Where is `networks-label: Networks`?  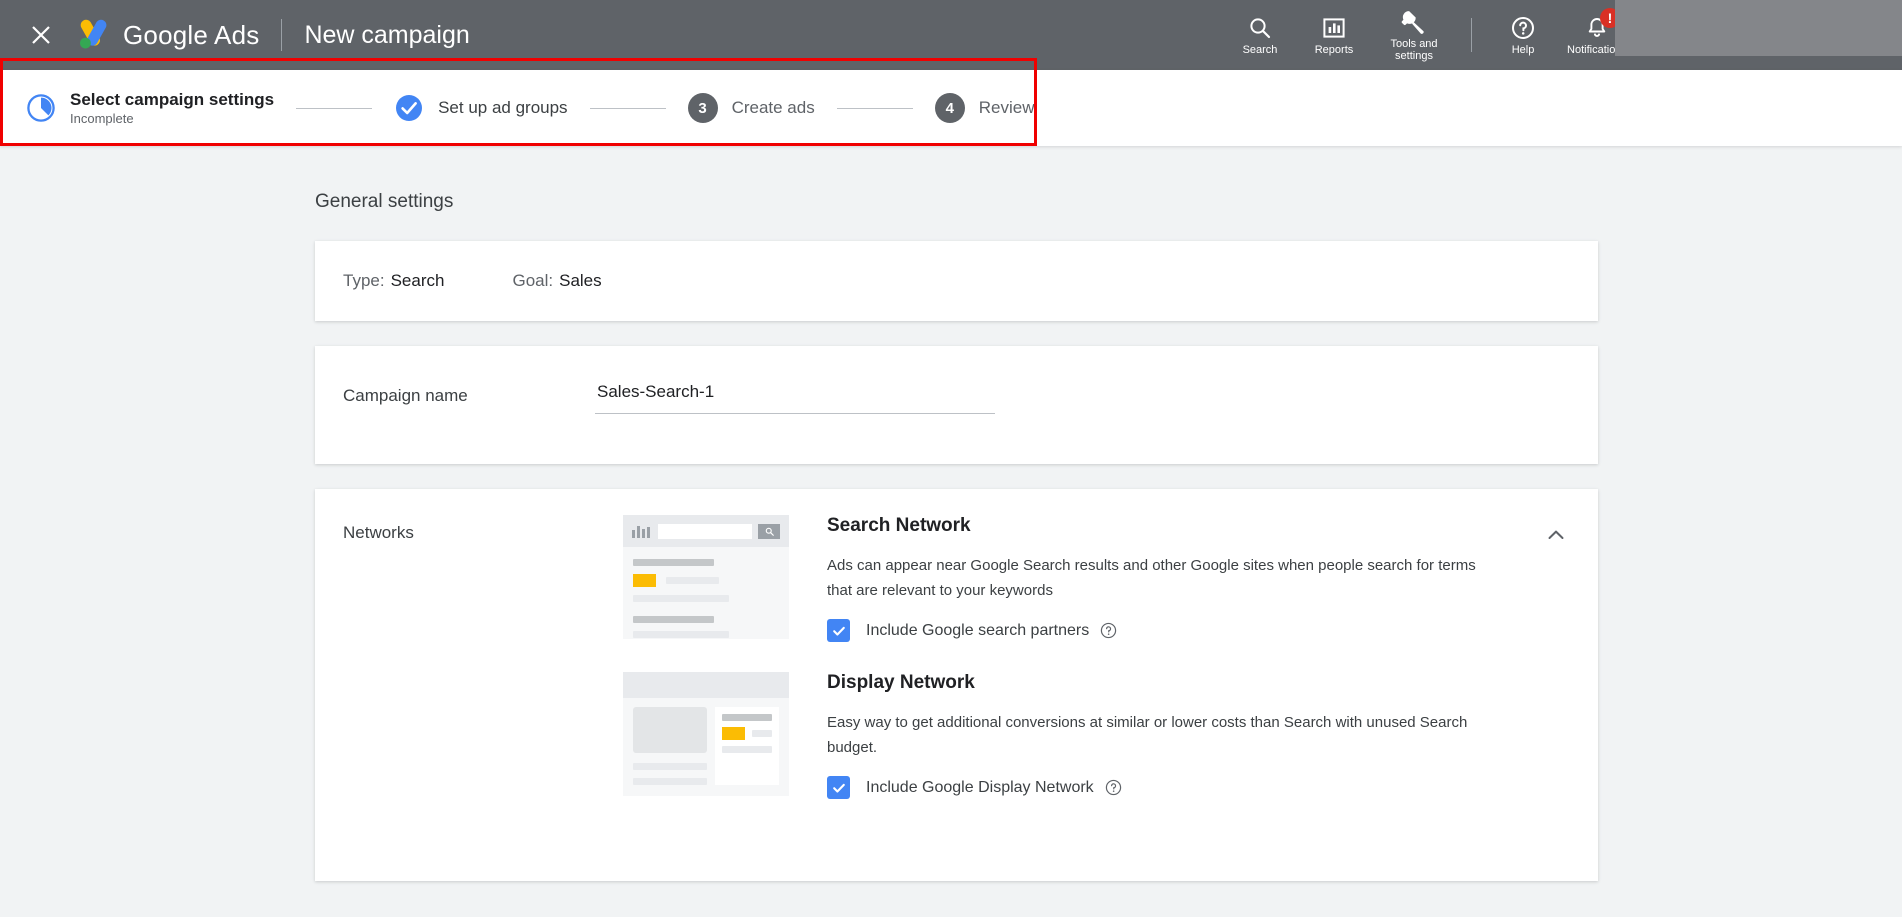 networks-label: Networks is located at coordinates (378, 532).